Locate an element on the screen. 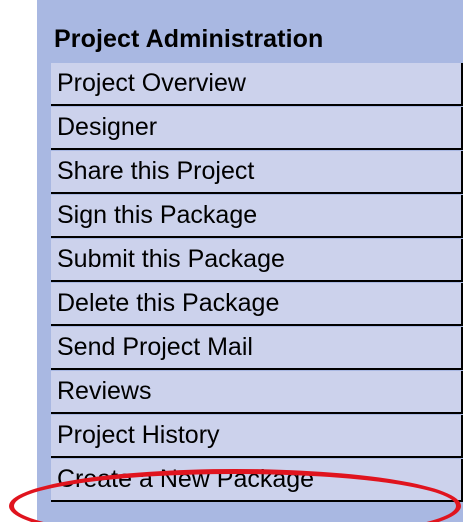  panel-title: Project Administration is located at coordinates (189, 39).